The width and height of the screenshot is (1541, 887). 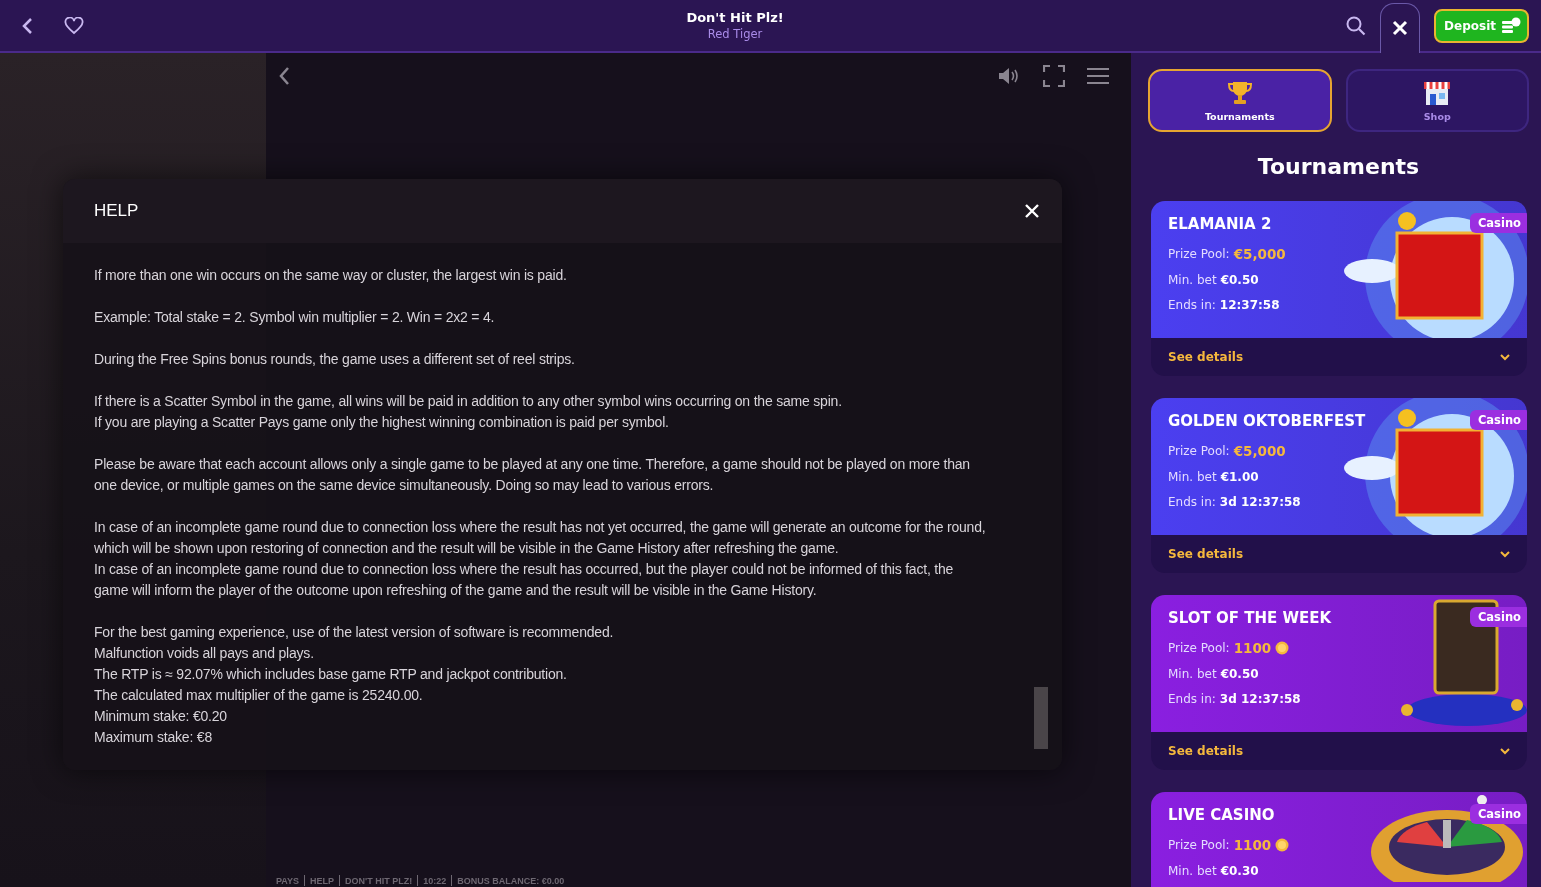 What do you see at coordinates (435, 881) in the screenshot?
I see `status-item: 10:22` at bounding box center [435, 881].